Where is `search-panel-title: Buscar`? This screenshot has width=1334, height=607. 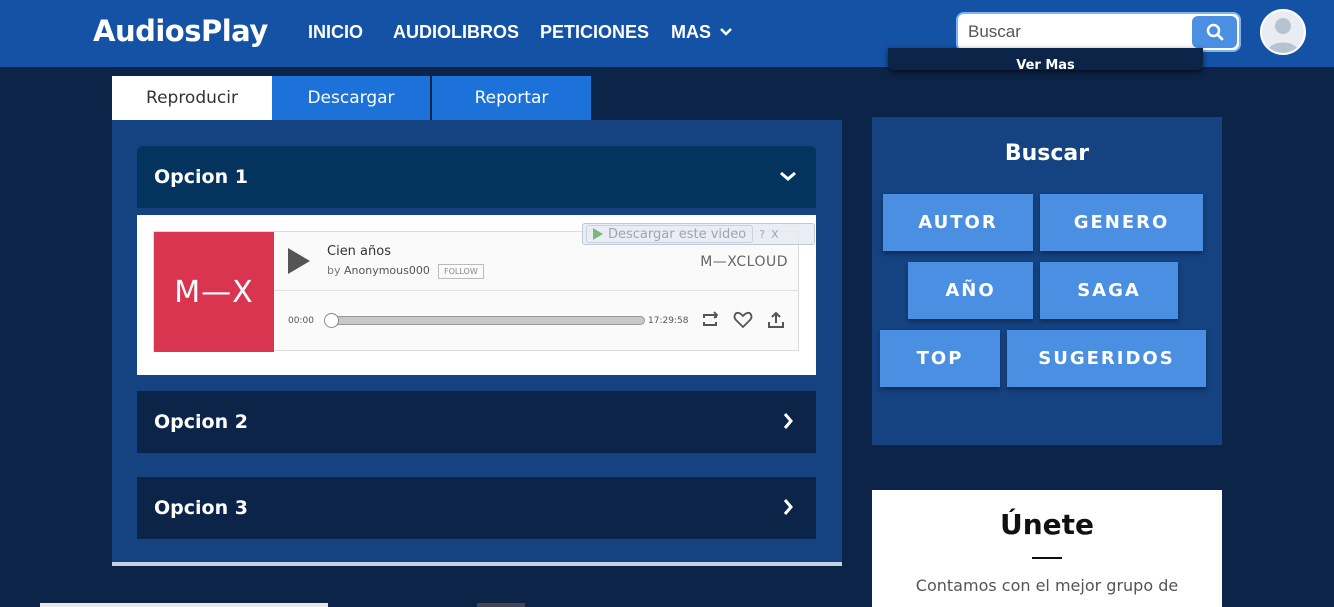
search-panel-title: Buscar is located at coordinates (1047, 153).